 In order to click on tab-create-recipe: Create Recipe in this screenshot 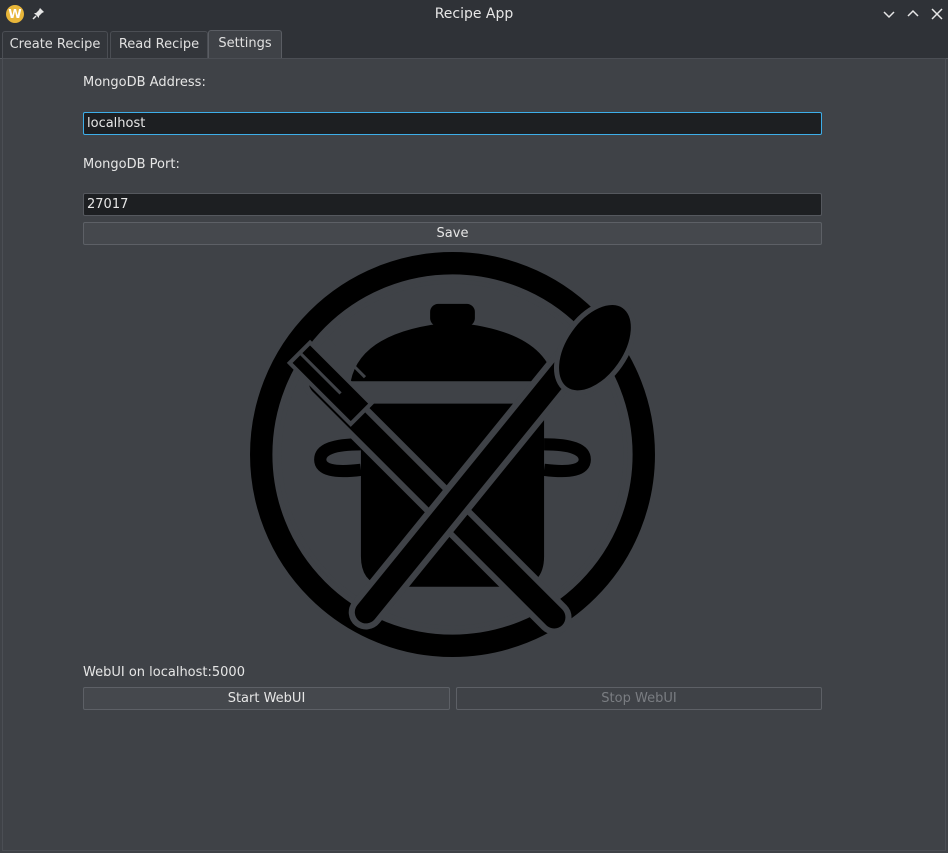, I will do `click(55, 44)`.